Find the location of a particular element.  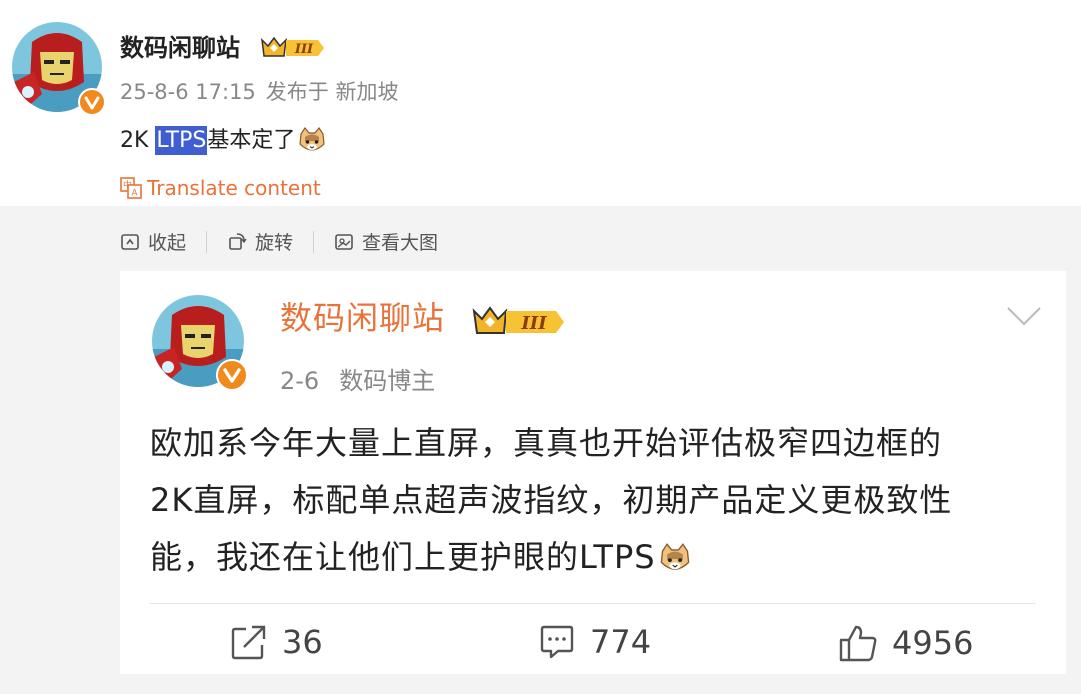

collapse-icon is located at coordinates (130, 241).